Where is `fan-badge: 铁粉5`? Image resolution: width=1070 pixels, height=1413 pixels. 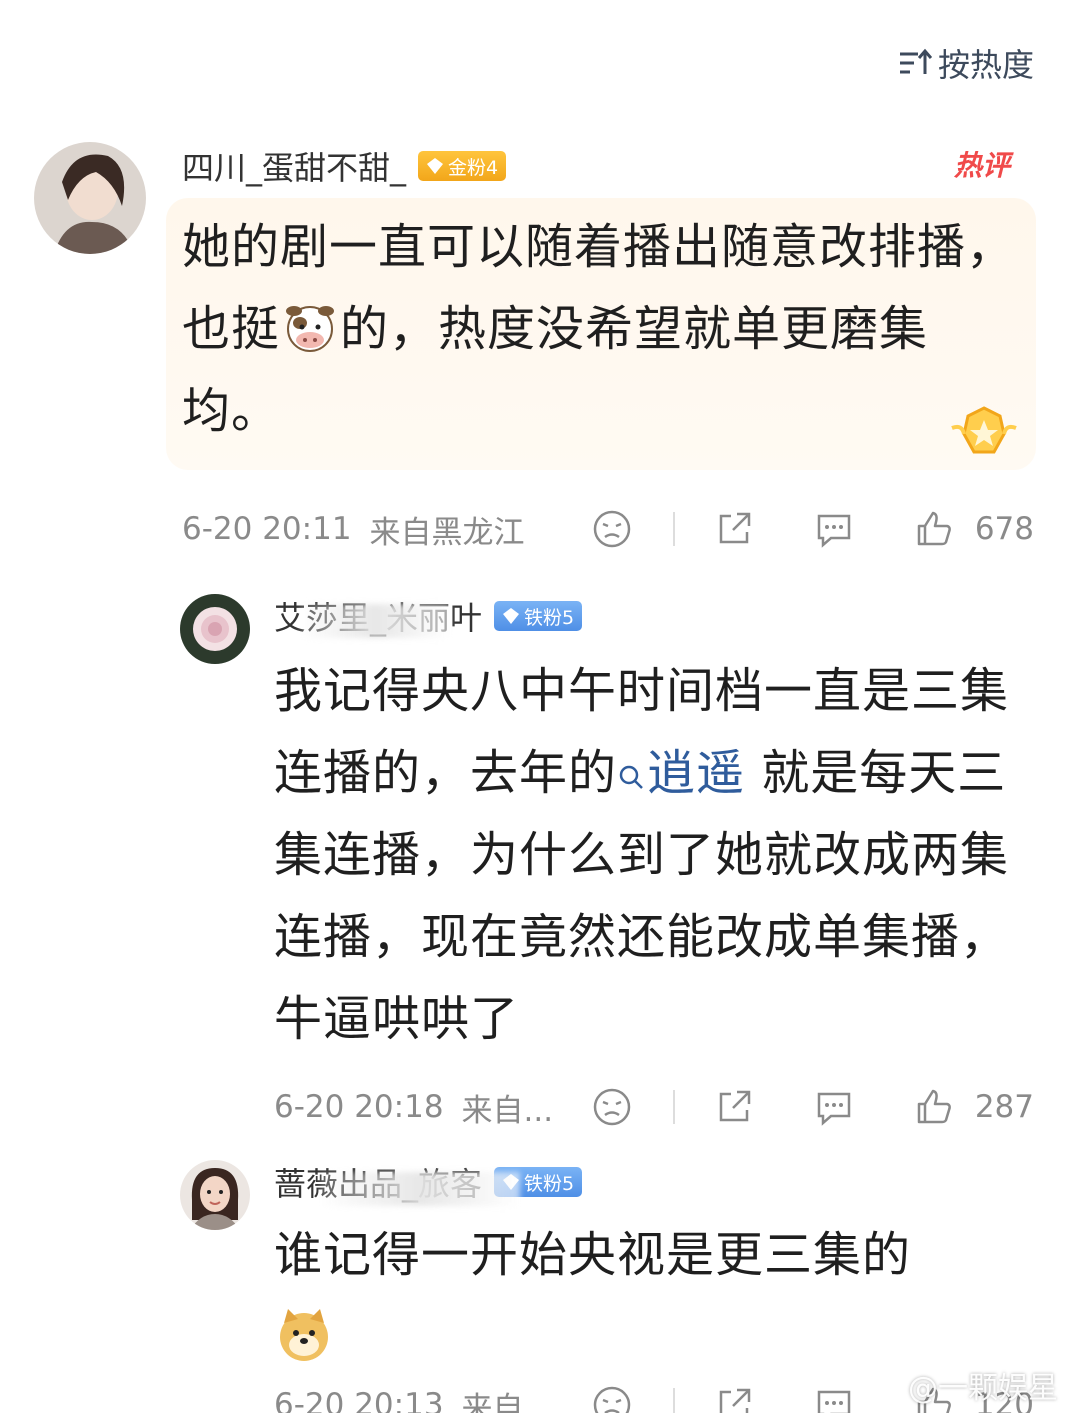 fan-badge: 铁粉5 is located at coordinates (538, 616).